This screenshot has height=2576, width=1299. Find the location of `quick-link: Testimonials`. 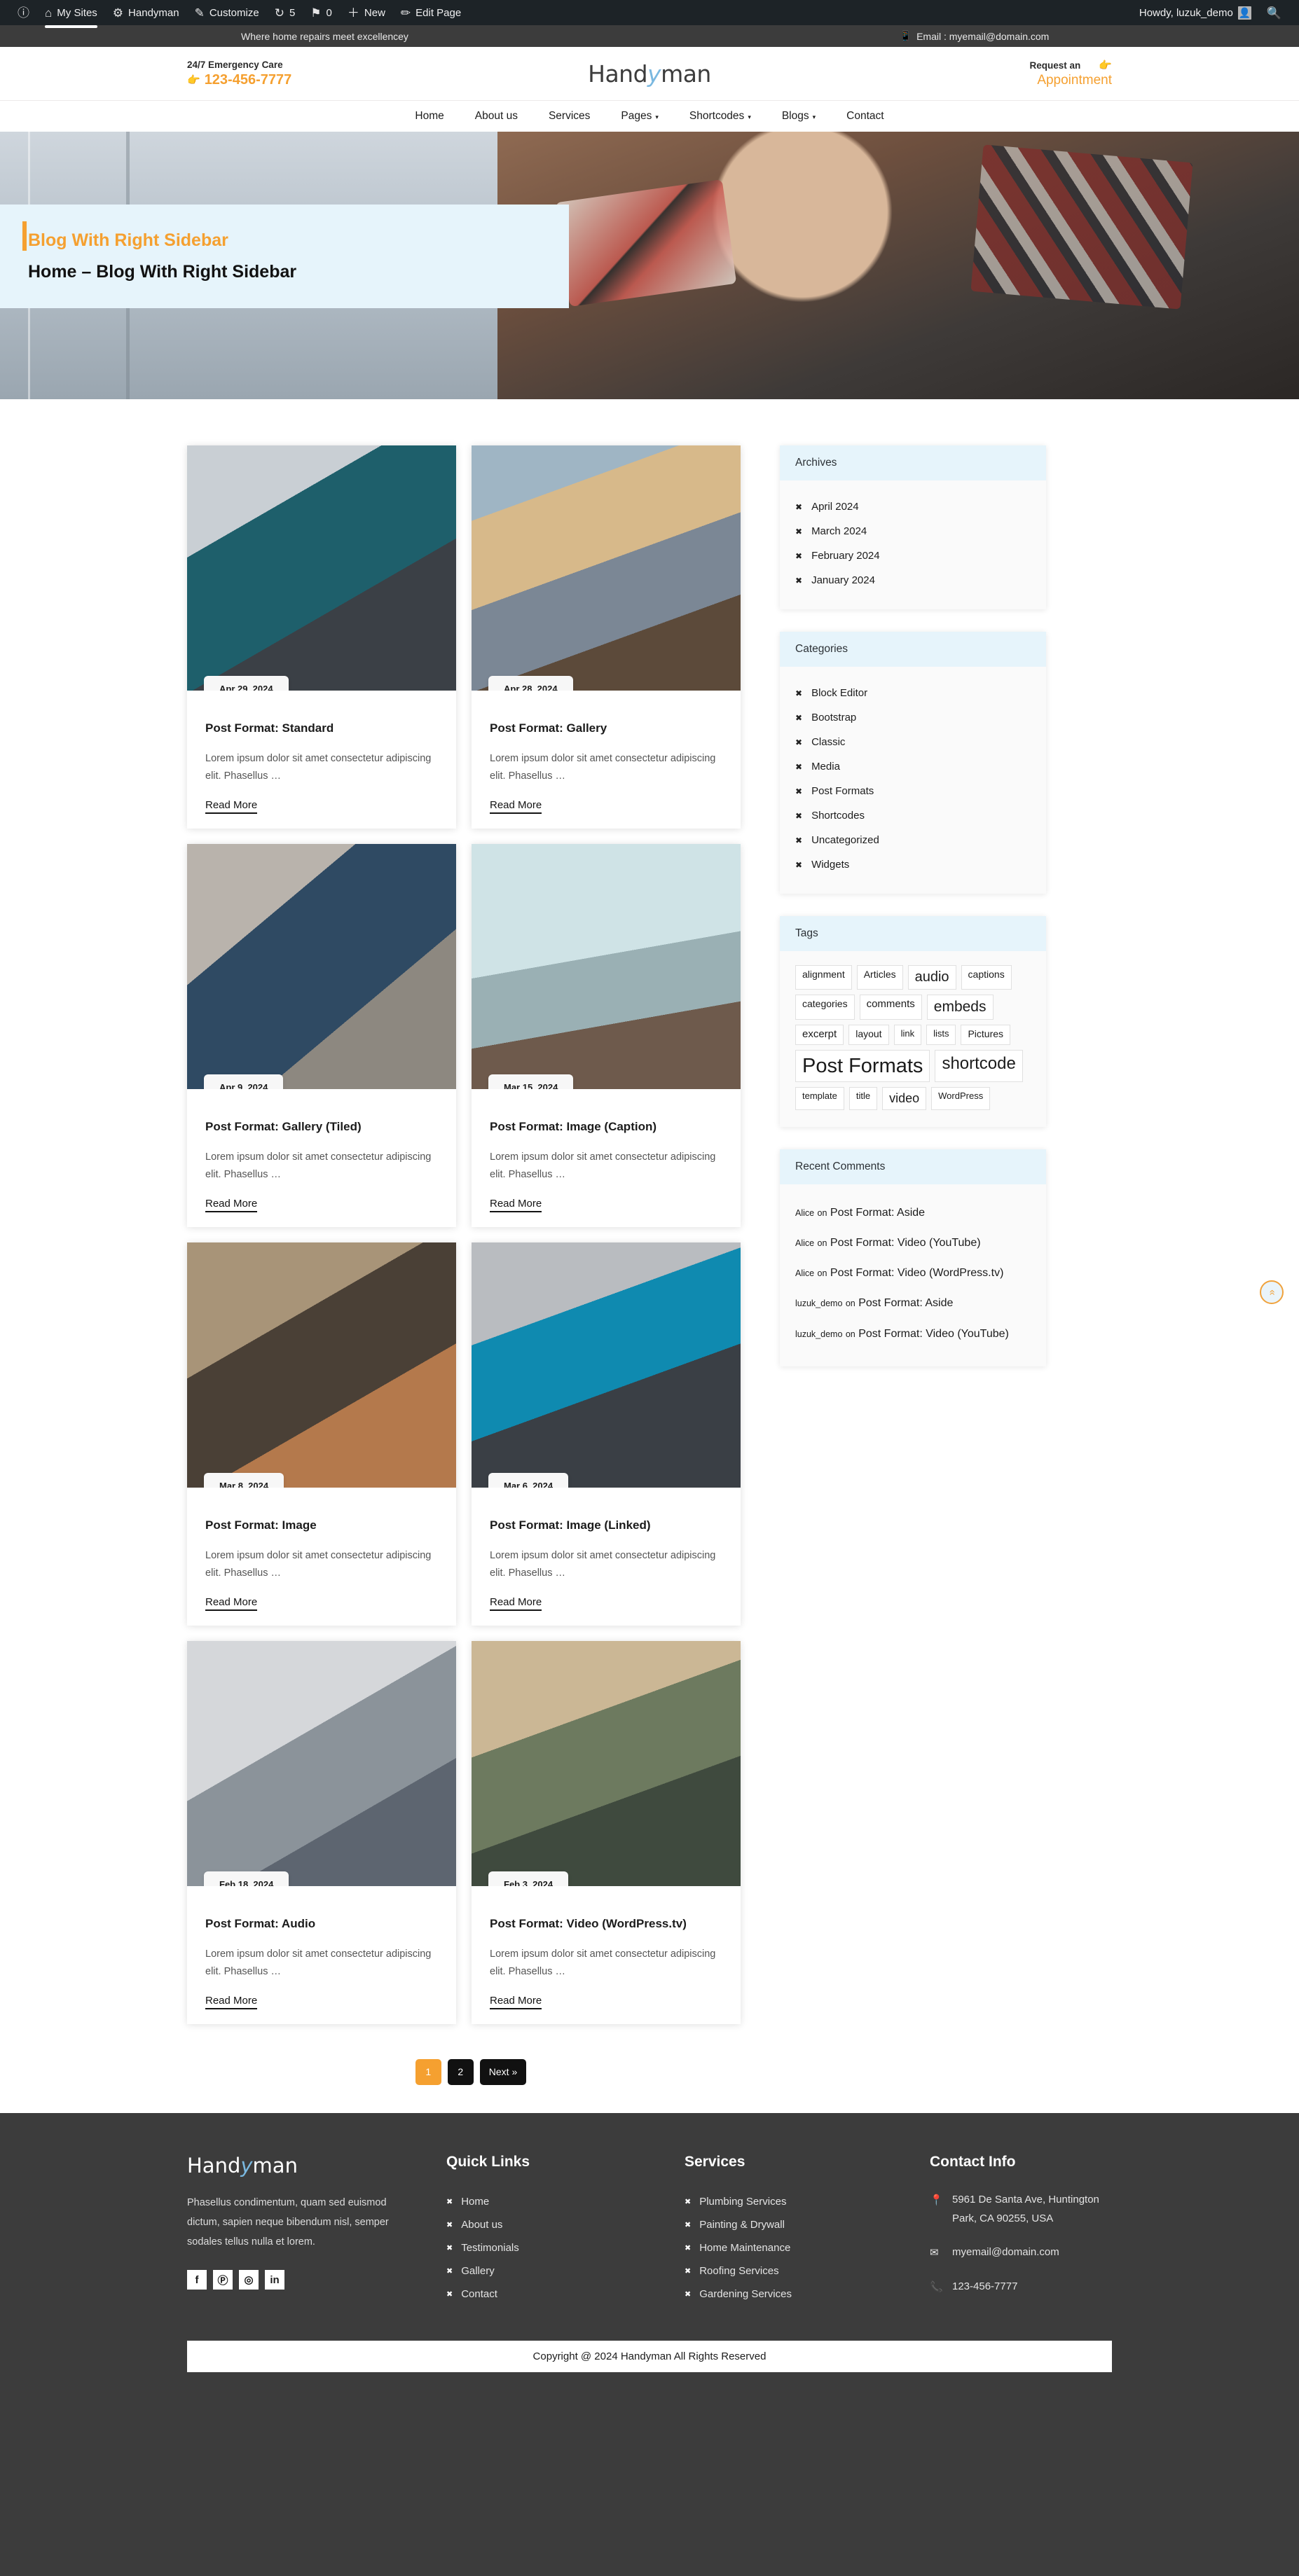

quick-link: Testimonials is located at coordinates (490, 2248).